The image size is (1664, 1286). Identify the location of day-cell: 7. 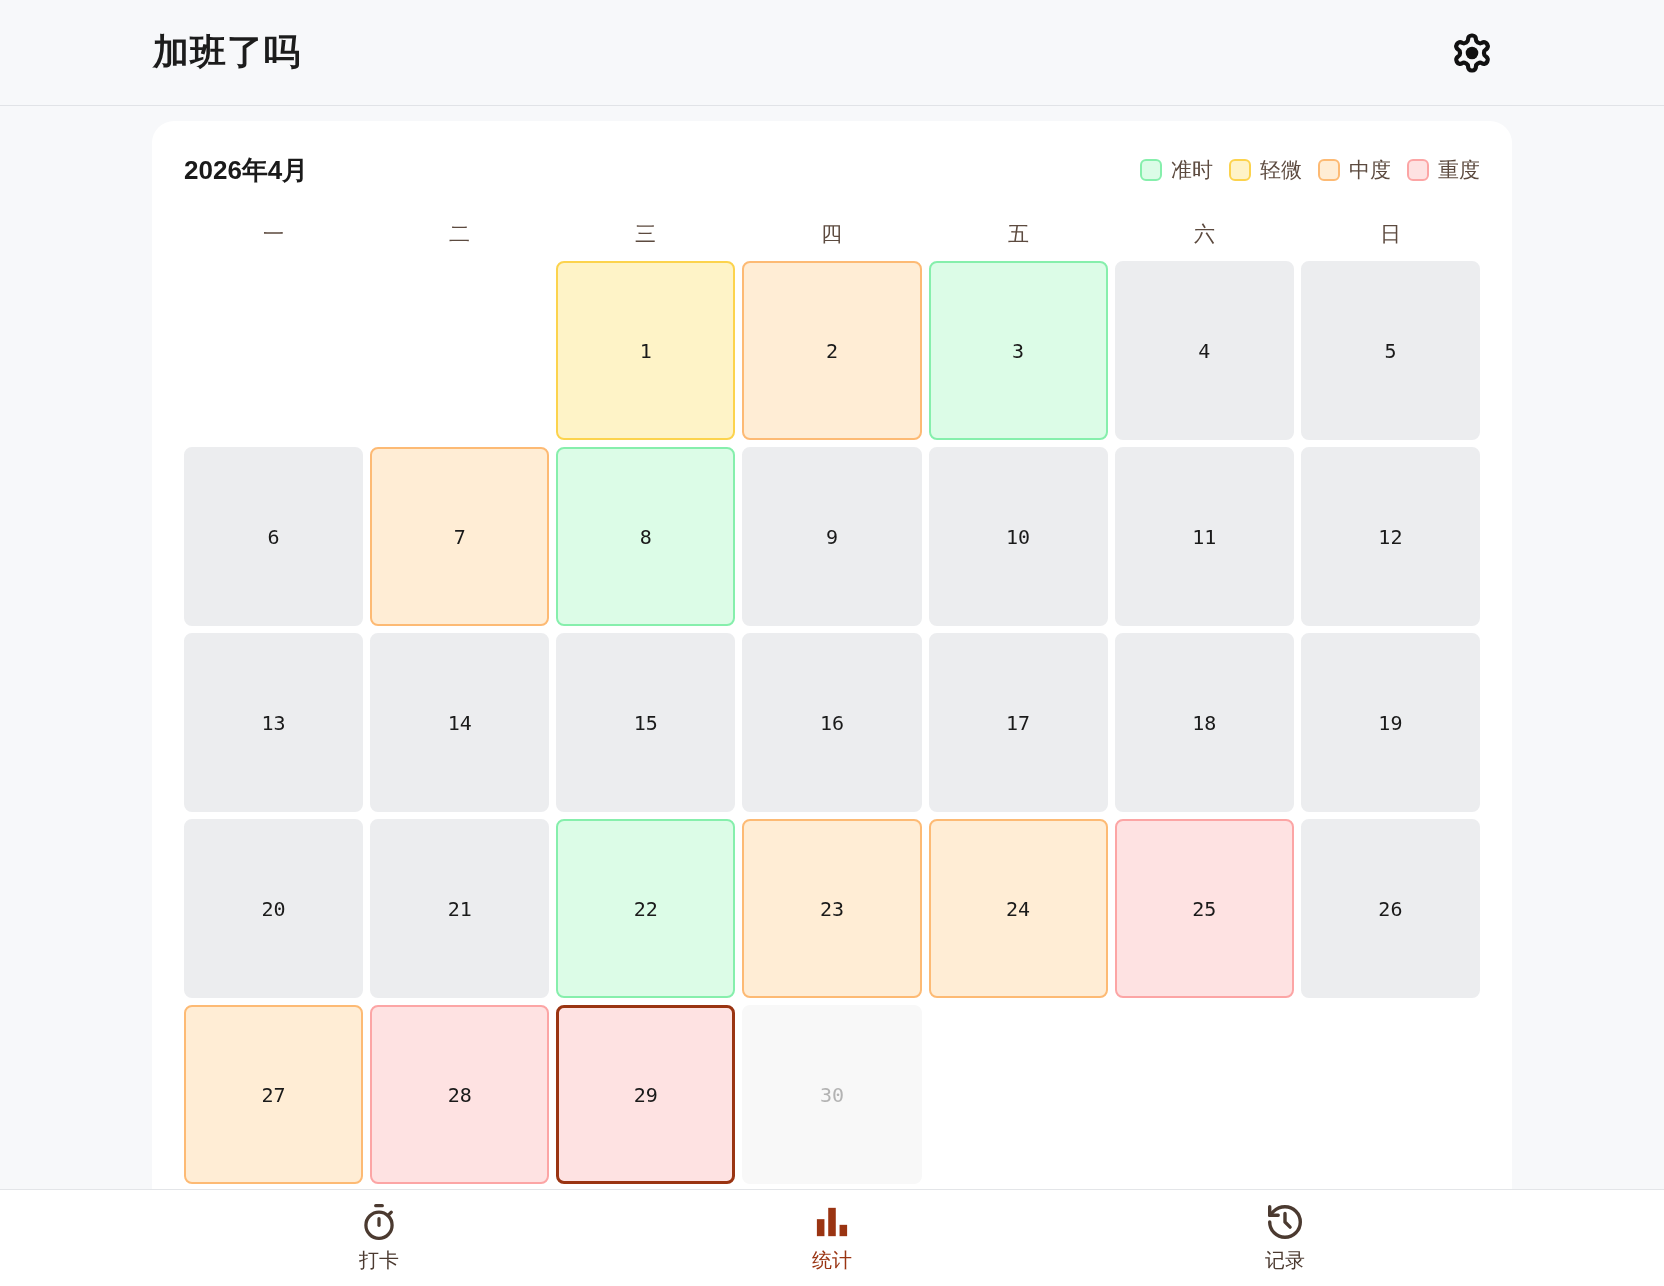
(460, 536).